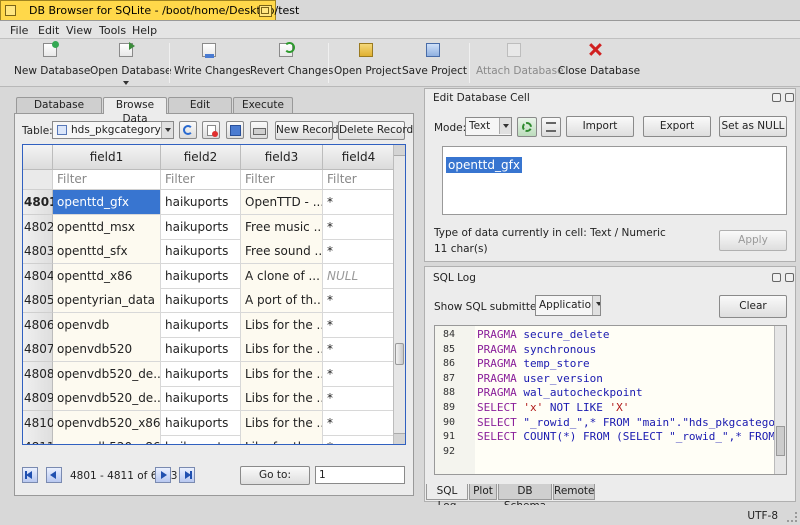 This screenshot has height=525, width=800. Describe the element at coordinates (447, 498) in the screenshot. I see `tab-sql-log: SQL Log` at that location.